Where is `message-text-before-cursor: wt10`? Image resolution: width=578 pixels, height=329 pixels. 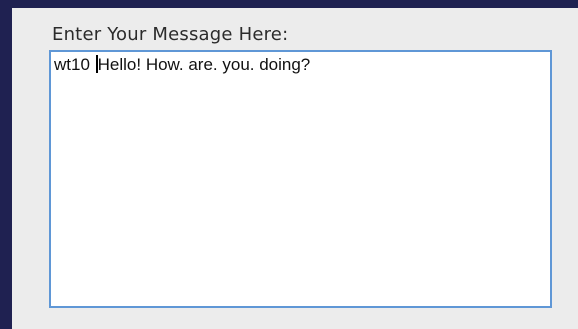 message-text-before-cursor: wt10 is located at coordinates (74, 64).